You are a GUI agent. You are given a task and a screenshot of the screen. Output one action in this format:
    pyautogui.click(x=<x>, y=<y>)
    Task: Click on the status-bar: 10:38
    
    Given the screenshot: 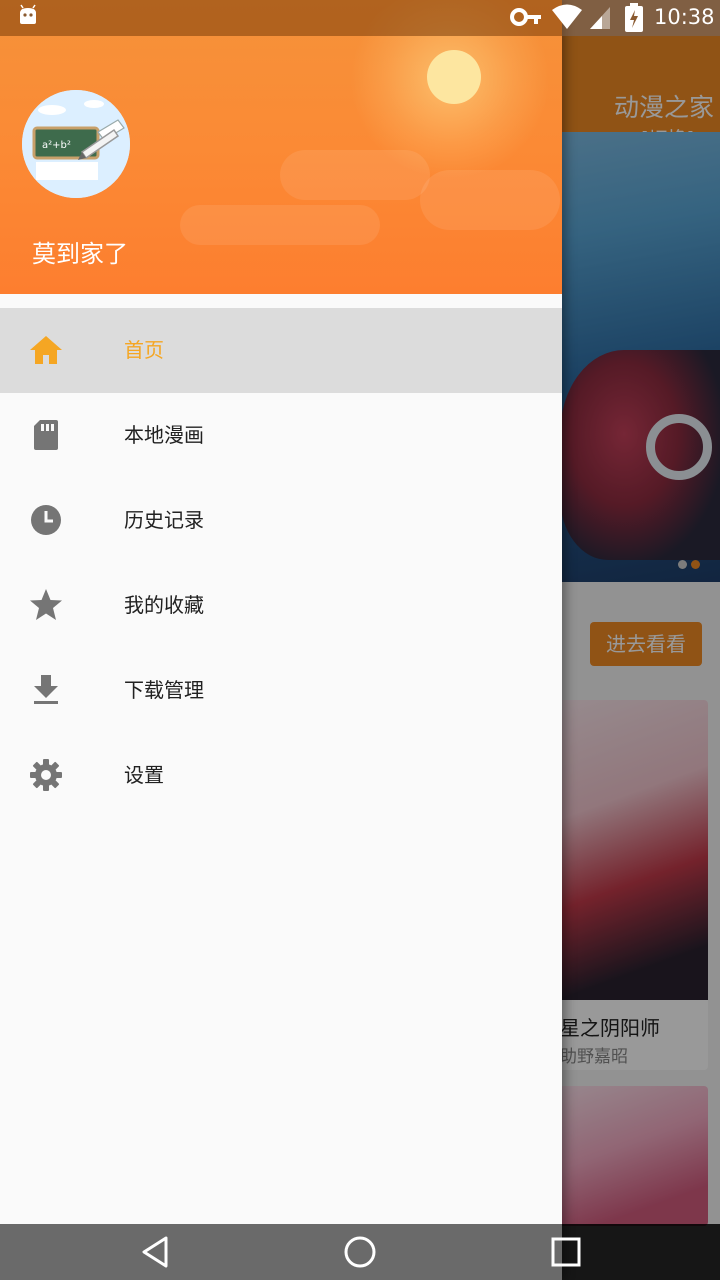 What is the action you would take?
    pyautogui.click(x=360, y=18)
    